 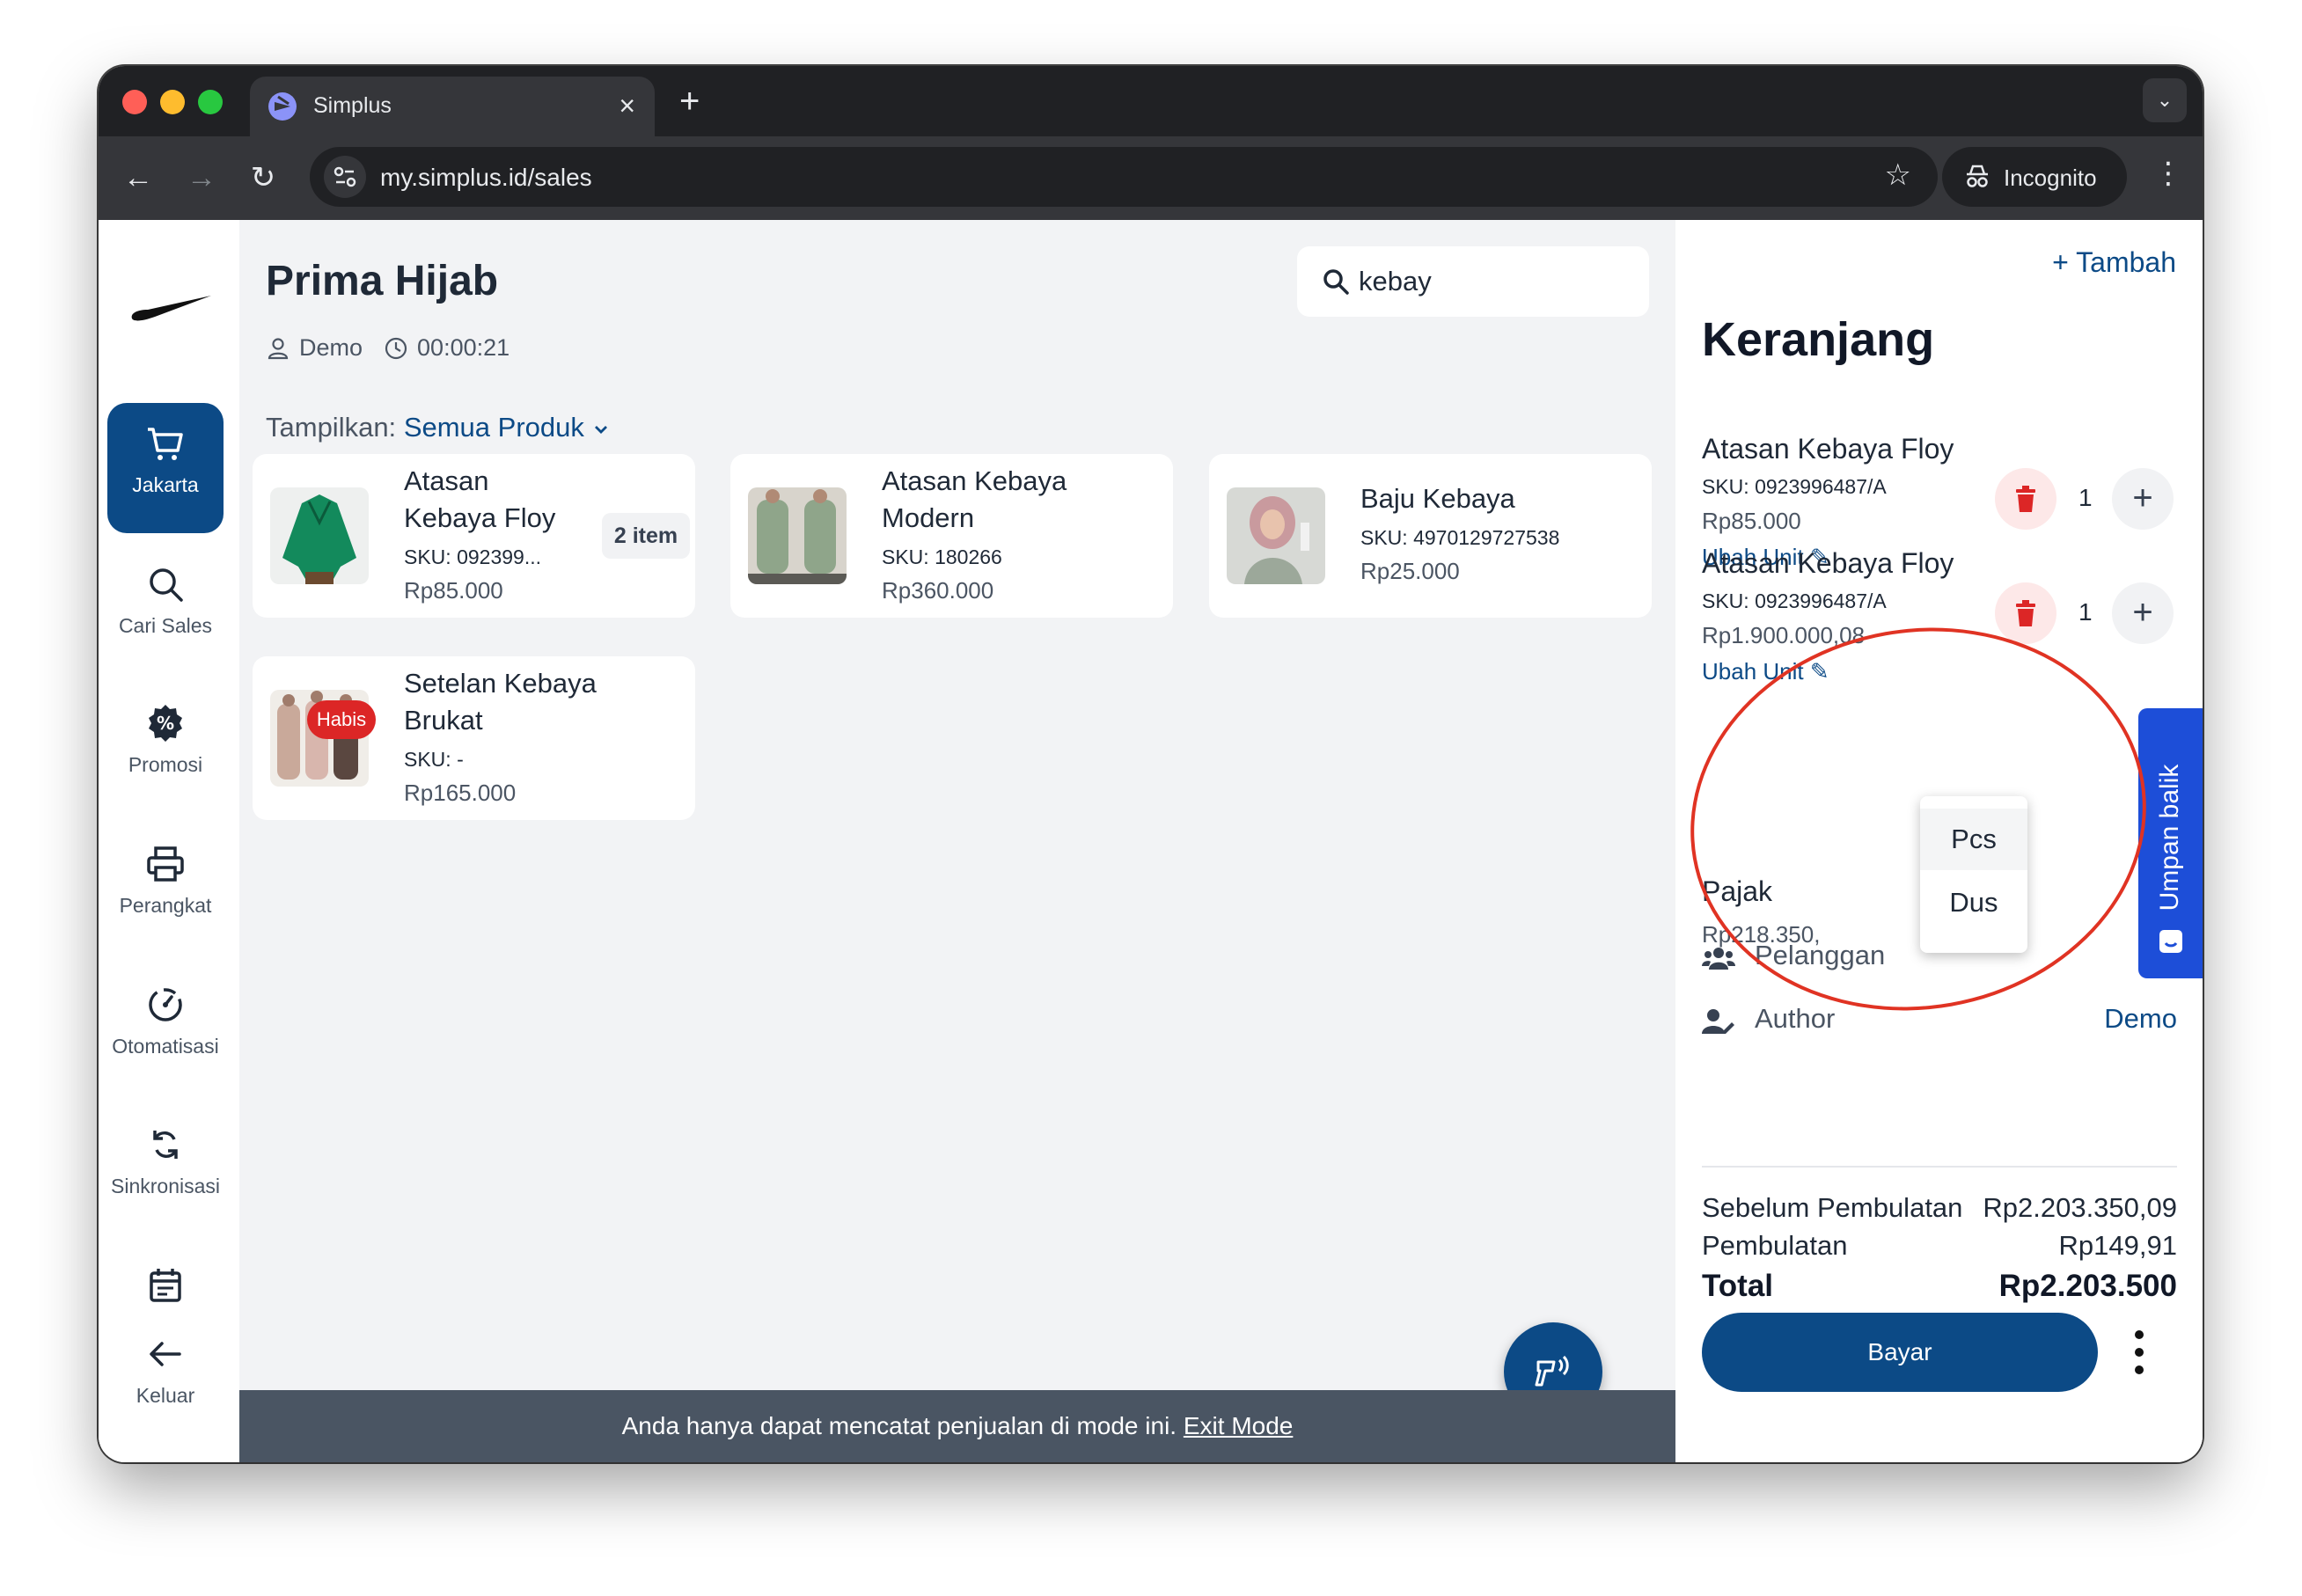 What do you see at coordinates (1239, 1425) in the screenshot?
I see `exit-mode-link: Exit Mode` at bounding box center [1239, 1425].